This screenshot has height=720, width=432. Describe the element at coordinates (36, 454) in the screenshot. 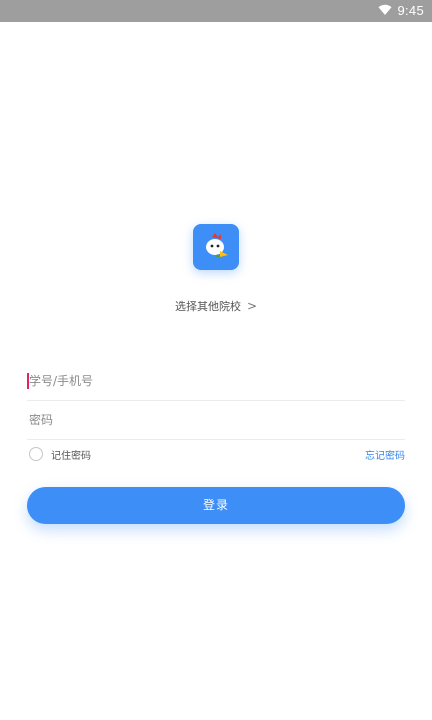

I see `remember-password-radio` at that location.